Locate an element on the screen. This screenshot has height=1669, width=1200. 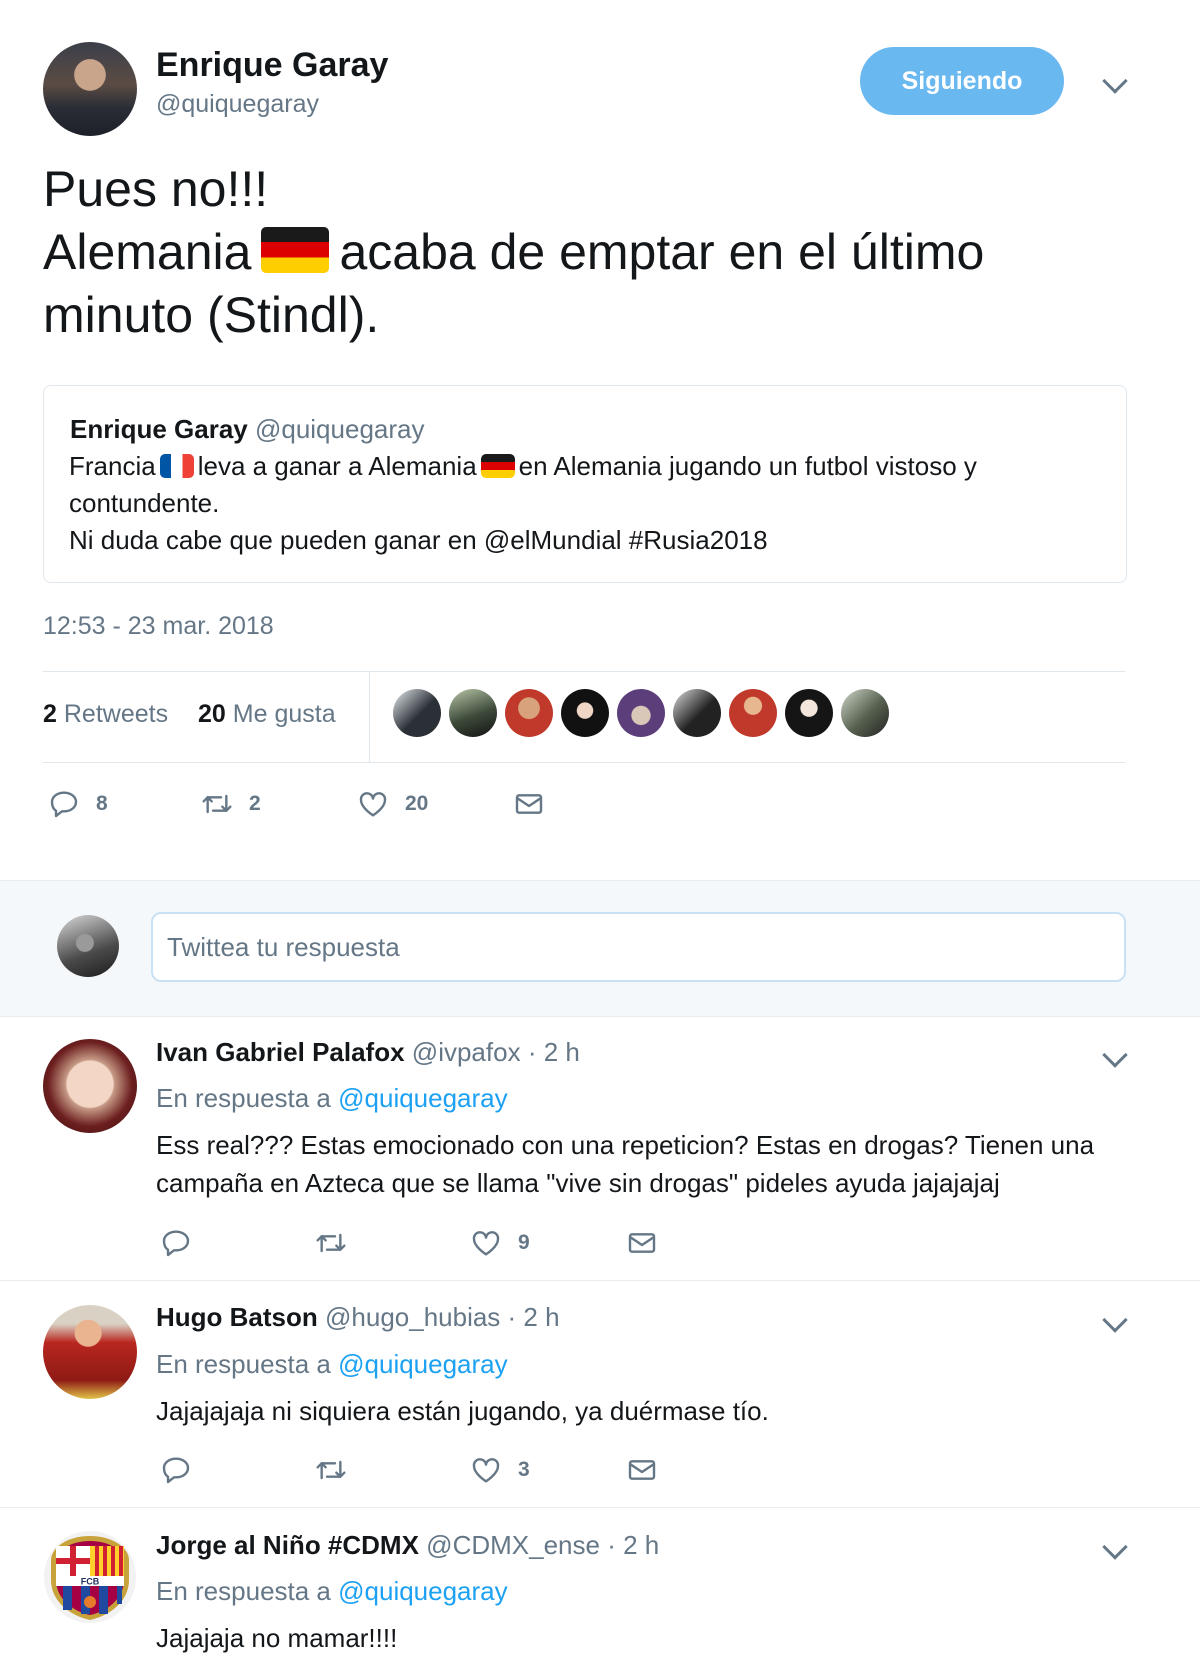
likes-label: Me gusta is located at coordinates (284, 714).